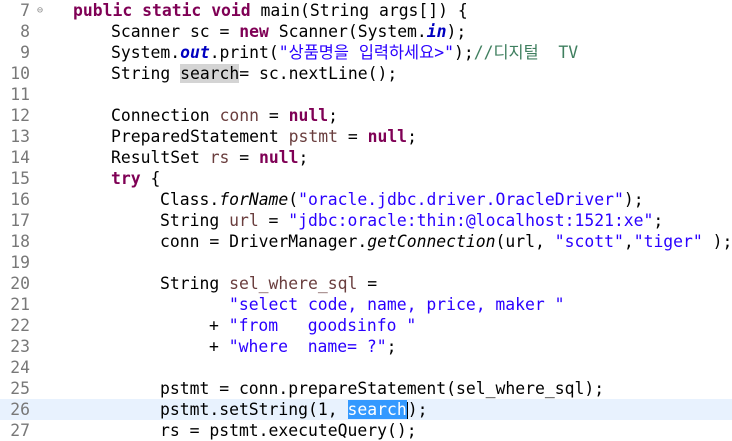  What do you see at coordinates (25, 52) in the screenshot?
I see `line-number: 9` at bounding box center [25, 52].